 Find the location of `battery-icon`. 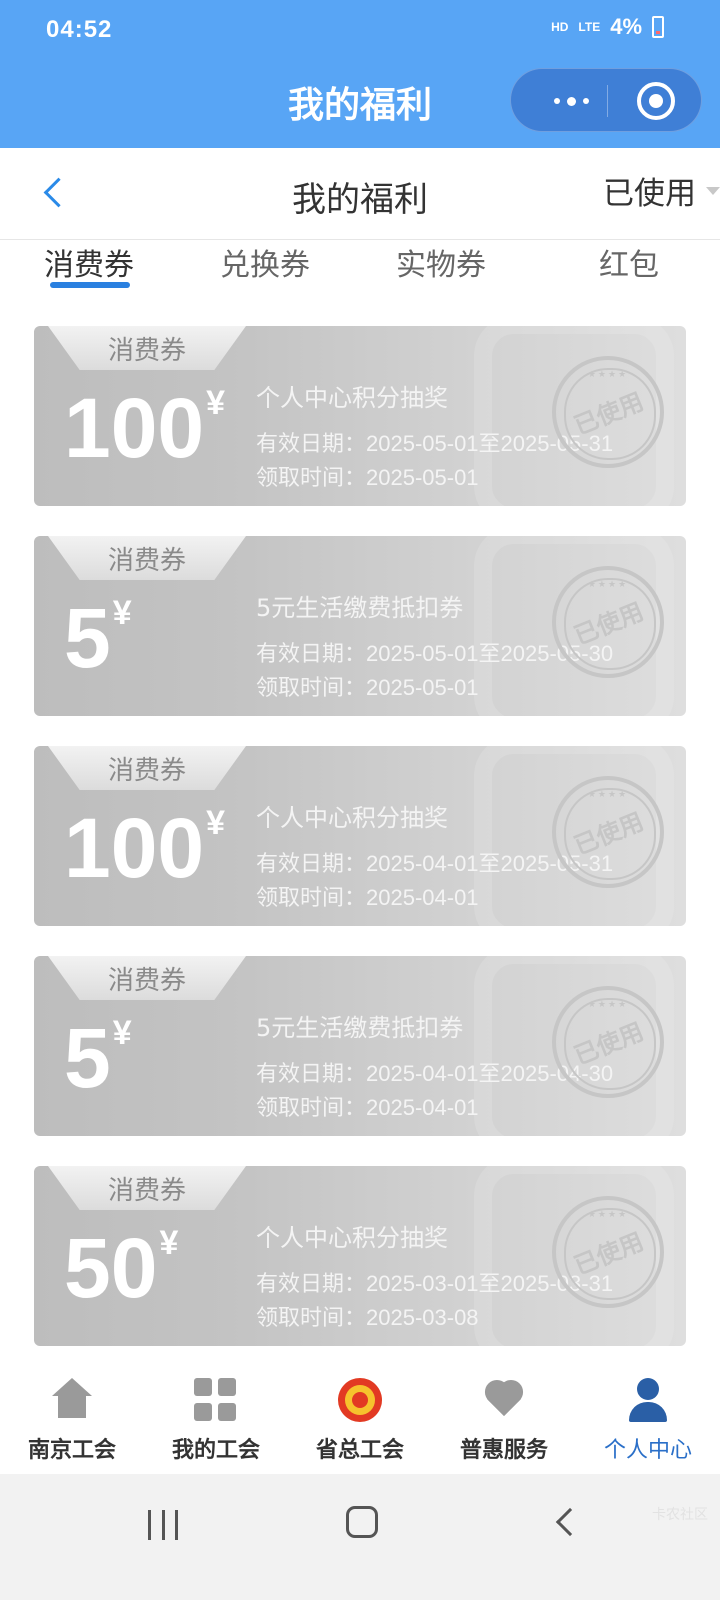

battery-icon is located at coordinates (658, 27).